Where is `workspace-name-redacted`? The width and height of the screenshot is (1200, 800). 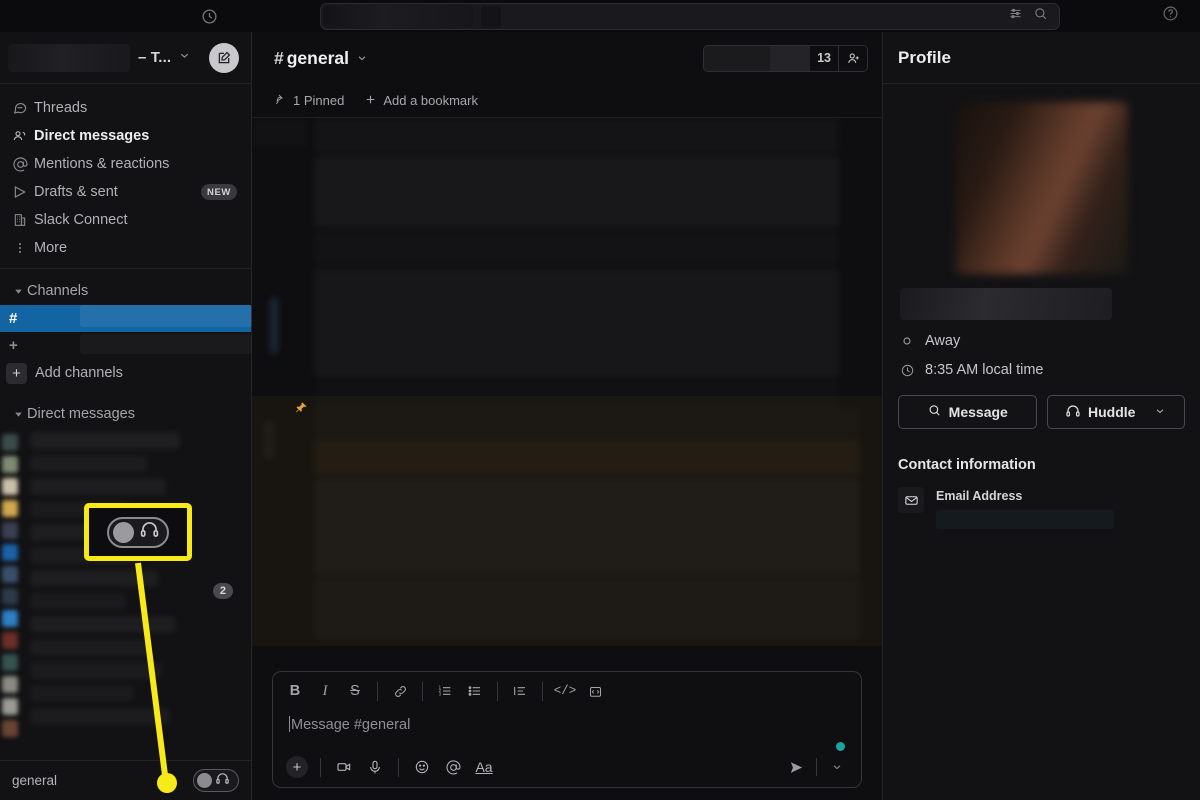 workspace-name-redacted is located at coordinates (69, 58).